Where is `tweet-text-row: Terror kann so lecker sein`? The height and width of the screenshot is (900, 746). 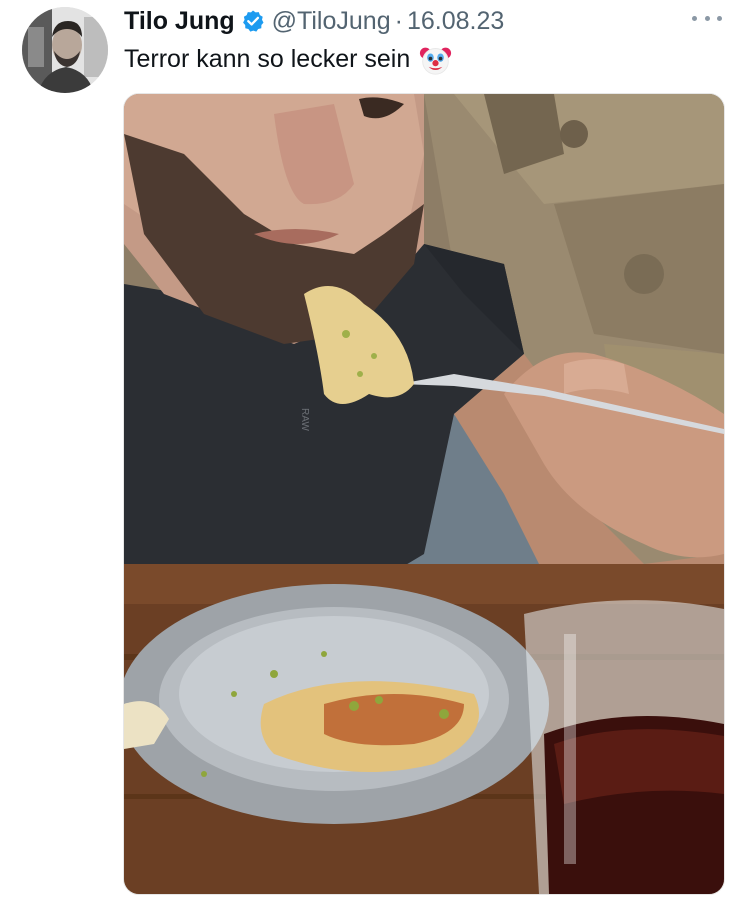 tweet-text-row: Terror kann so lecker sein is located at coordinates (288, 59).